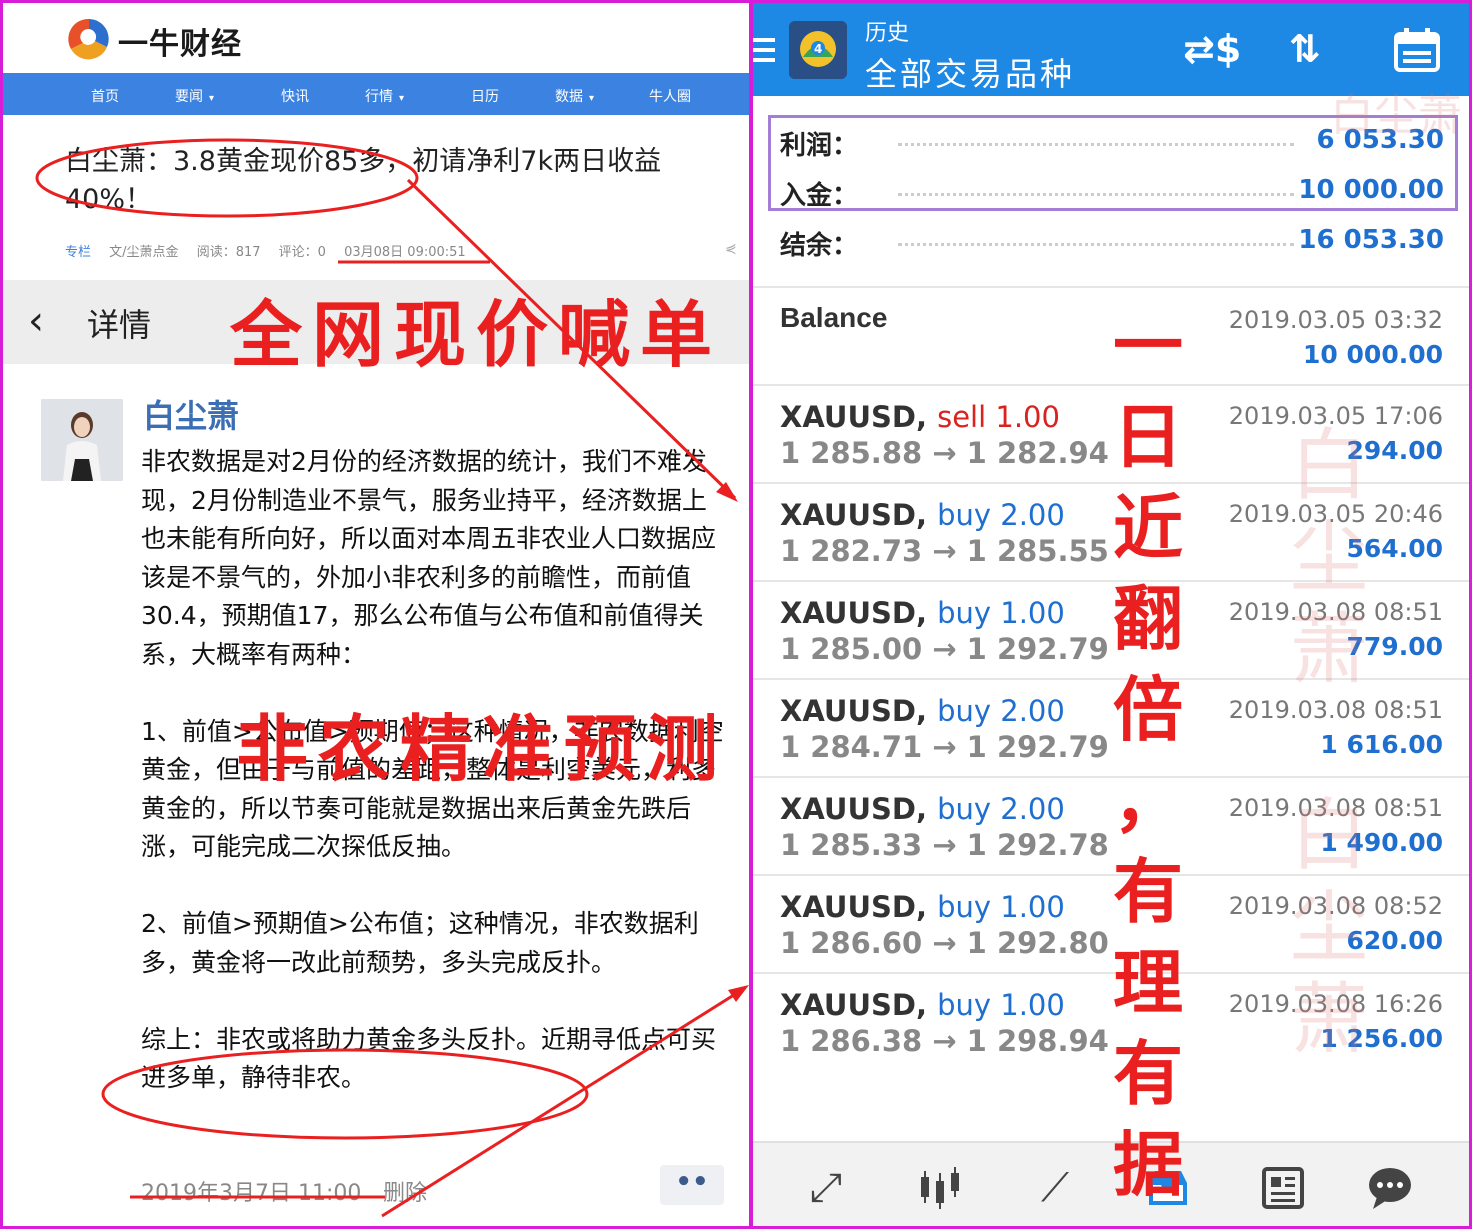 The image size is (1472, 1229). What do you see at coordinates (819, 146) in the screenshot?
I see `summary-label: 利润：` at bounding box center [819, 146].